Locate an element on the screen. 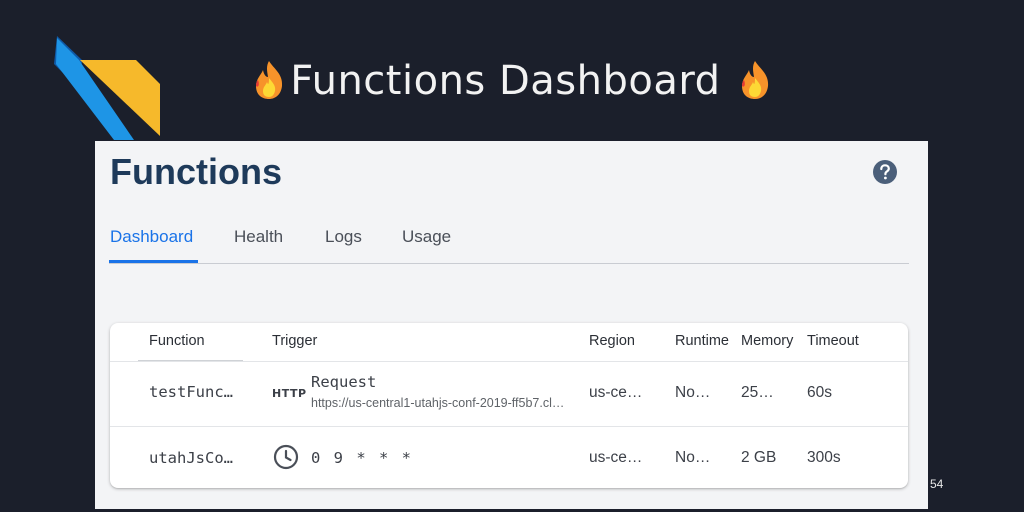 The width and height of the screenshot is (1024, 512). column-header-runtime: Runtime is located at coordinates (702, 341).